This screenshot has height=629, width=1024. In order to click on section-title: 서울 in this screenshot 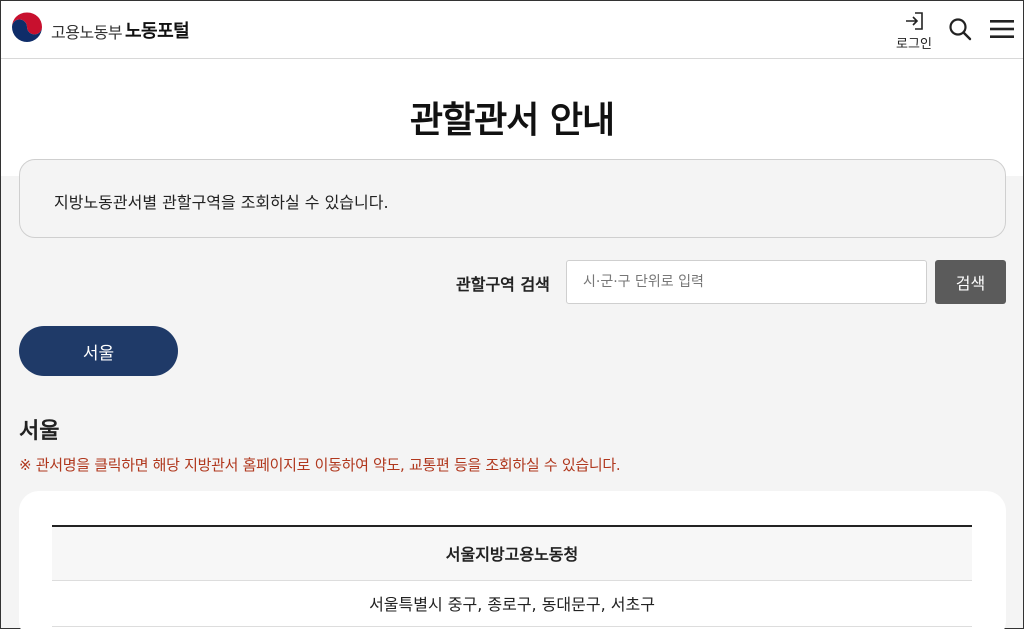, I will do `click(39, 431)`.